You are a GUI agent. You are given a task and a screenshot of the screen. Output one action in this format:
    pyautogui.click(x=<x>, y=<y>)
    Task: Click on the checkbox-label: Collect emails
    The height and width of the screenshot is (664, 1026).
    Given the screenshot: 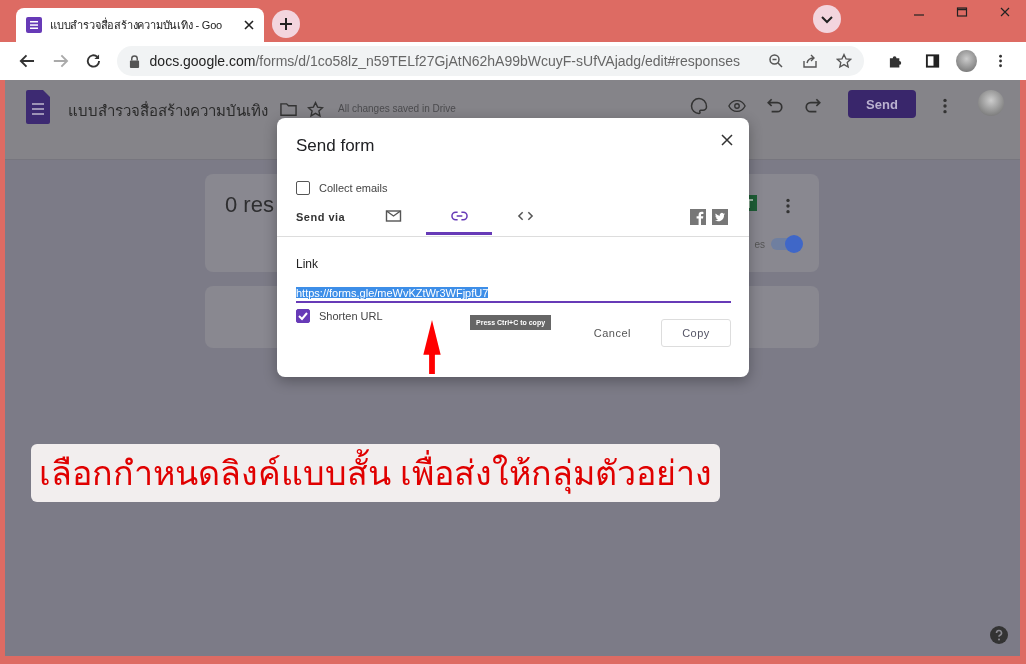 What is the action you would take?
    pyautogui.click(x=353, y=188)
    